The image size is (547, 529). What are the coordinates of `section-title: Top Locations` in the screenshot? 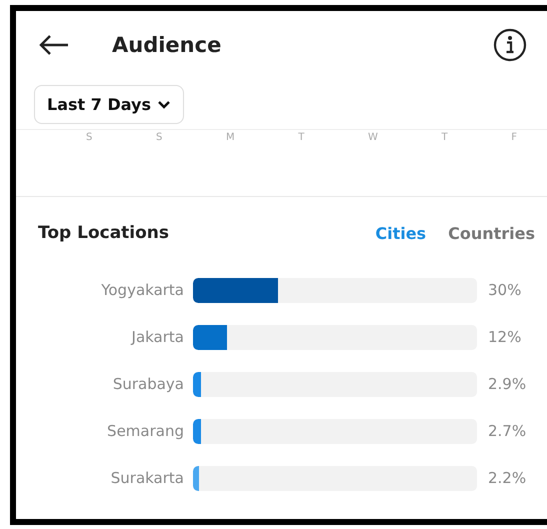 It's located at (104, 233).